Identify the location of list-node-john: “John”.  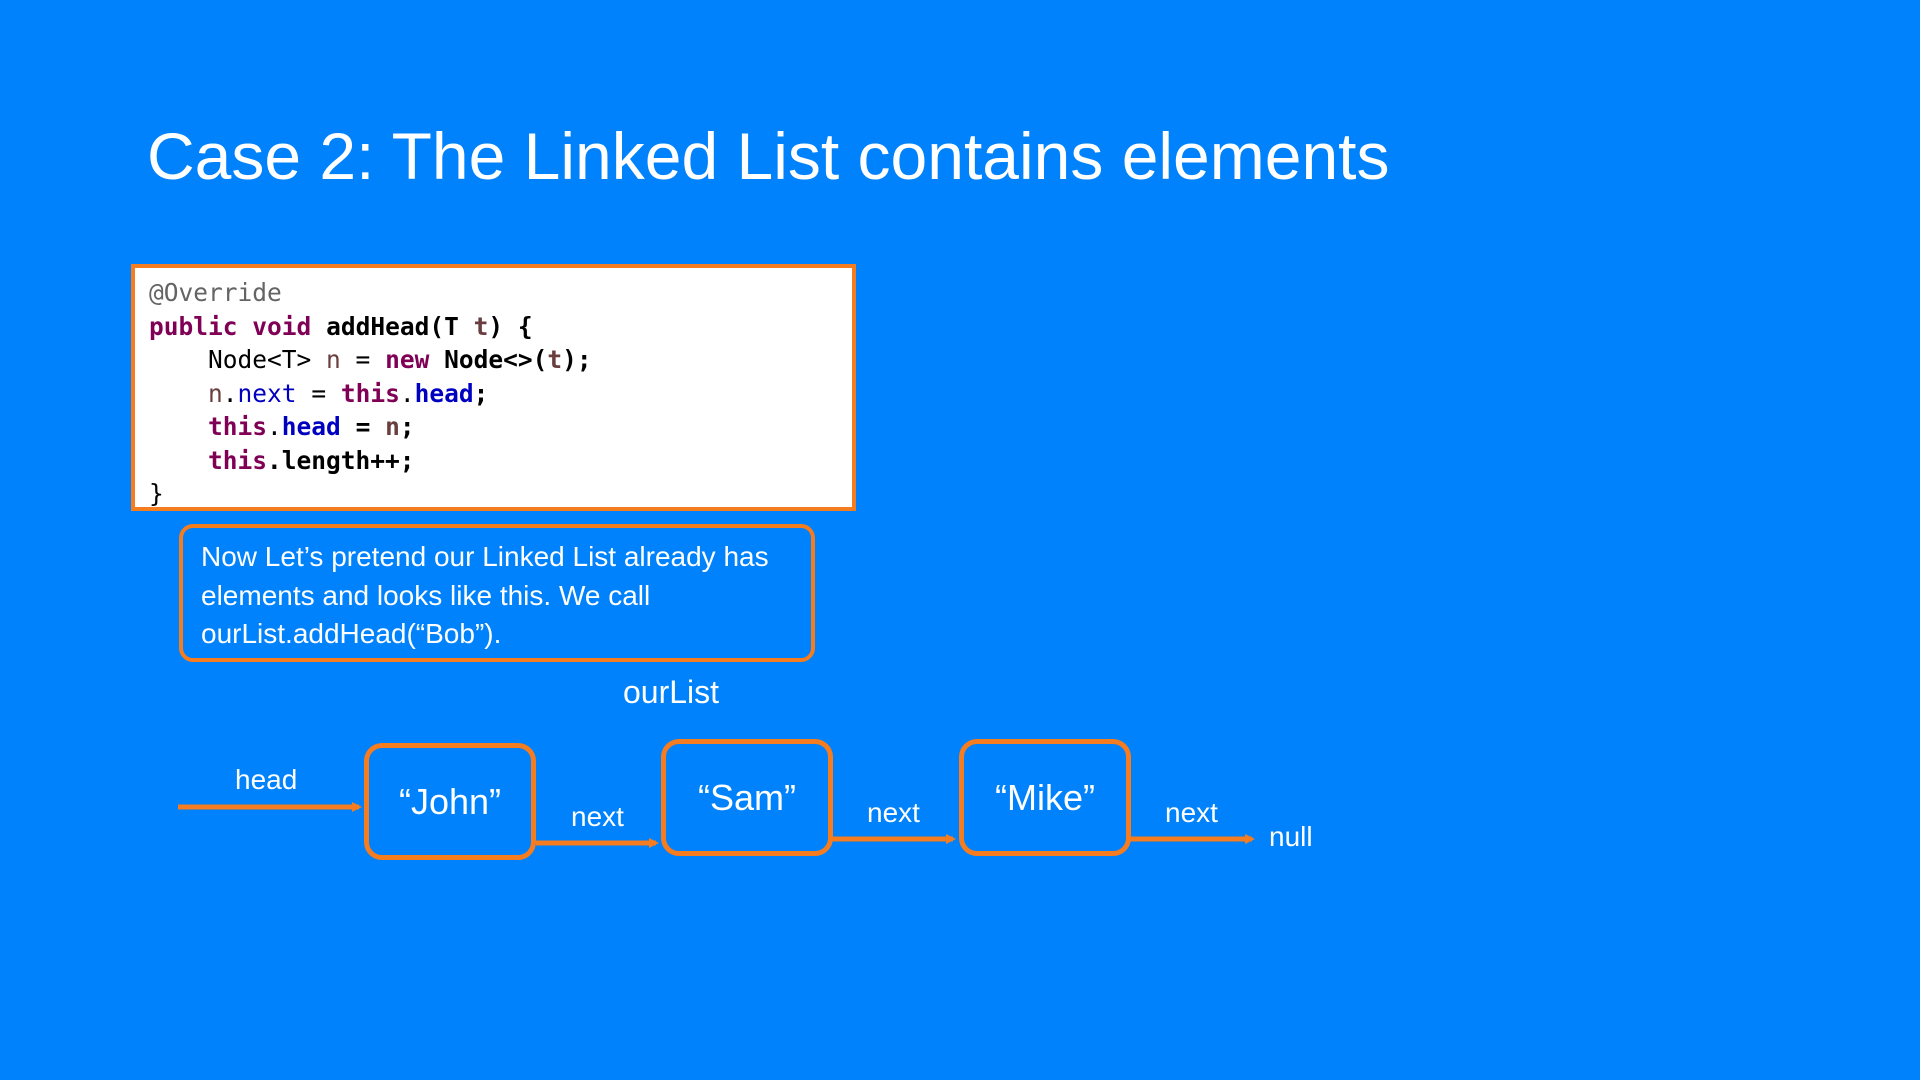
(450, 801).